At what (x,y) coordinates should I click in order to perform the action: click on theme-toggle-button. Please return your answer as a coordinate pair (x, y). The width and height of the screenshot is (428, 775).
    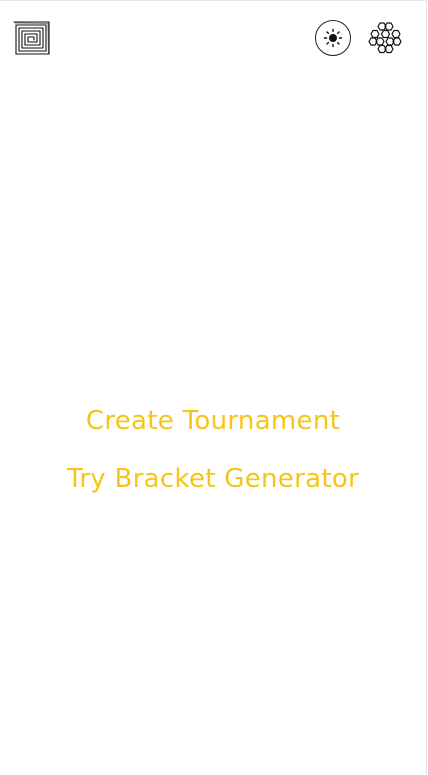
    Looking at the image, I should click on (333, 38).